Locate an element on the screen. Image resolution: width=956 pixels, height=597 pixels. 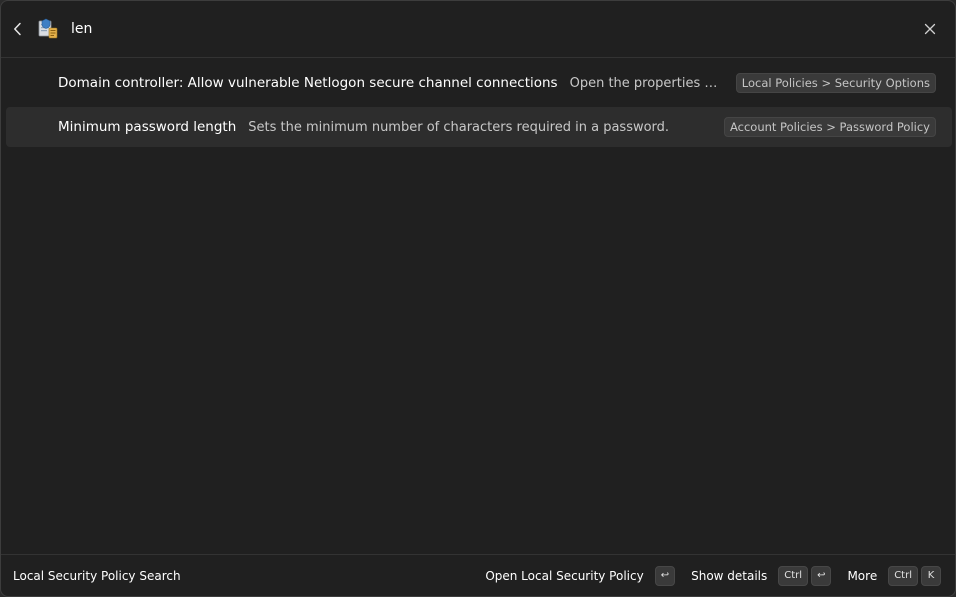
result-category-tag: Account Policies > Password Policy is located at coordinates (829, 127).